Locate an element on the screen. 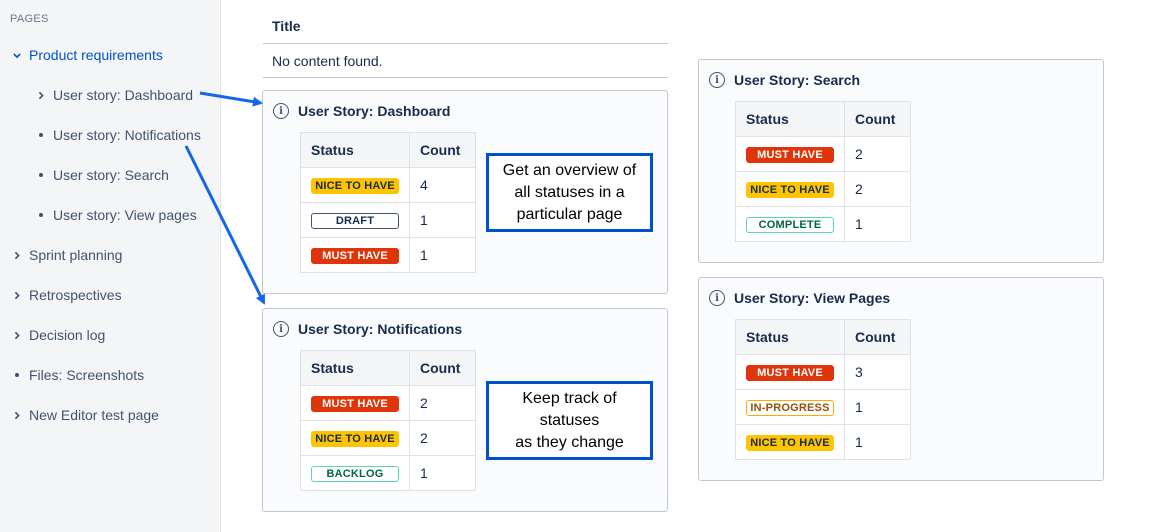  table-row: MUST HAVE 3 is located at coordinates (823, 372).